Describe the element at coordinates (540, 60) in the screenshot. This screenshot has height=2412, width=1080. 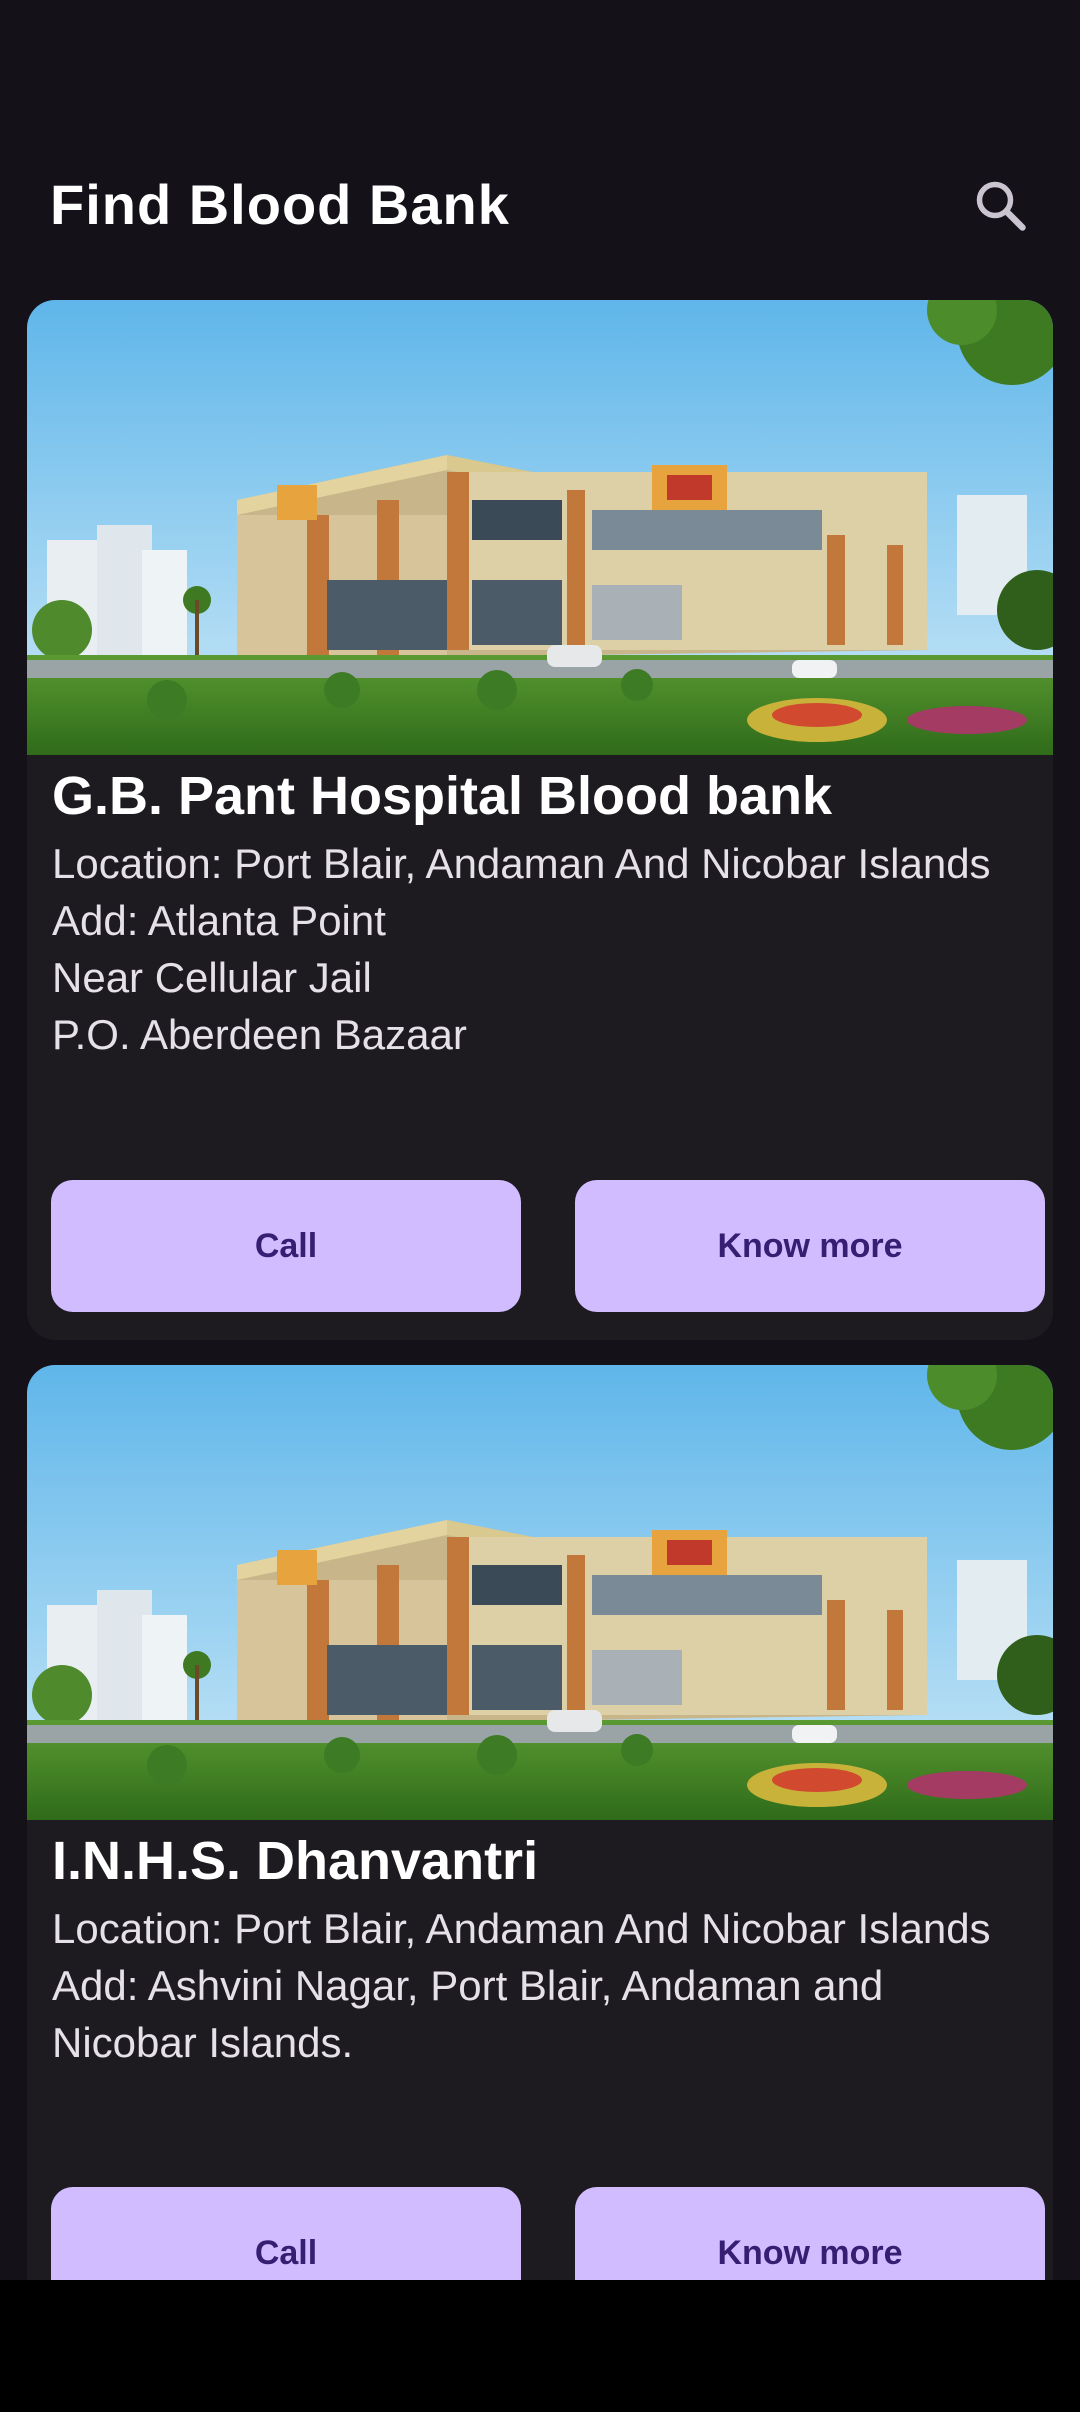
I see `status-bar` at that location.